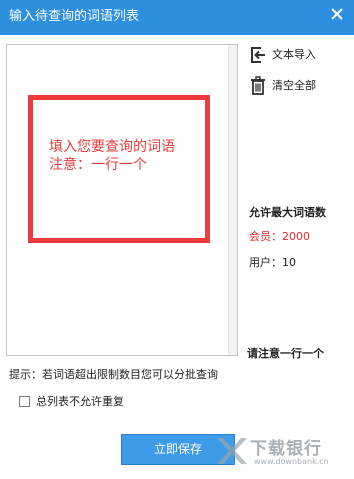  Describe the element at coordinates (24, 401) in the screenshot. I see `no-duplicates-checkbox` at that location.